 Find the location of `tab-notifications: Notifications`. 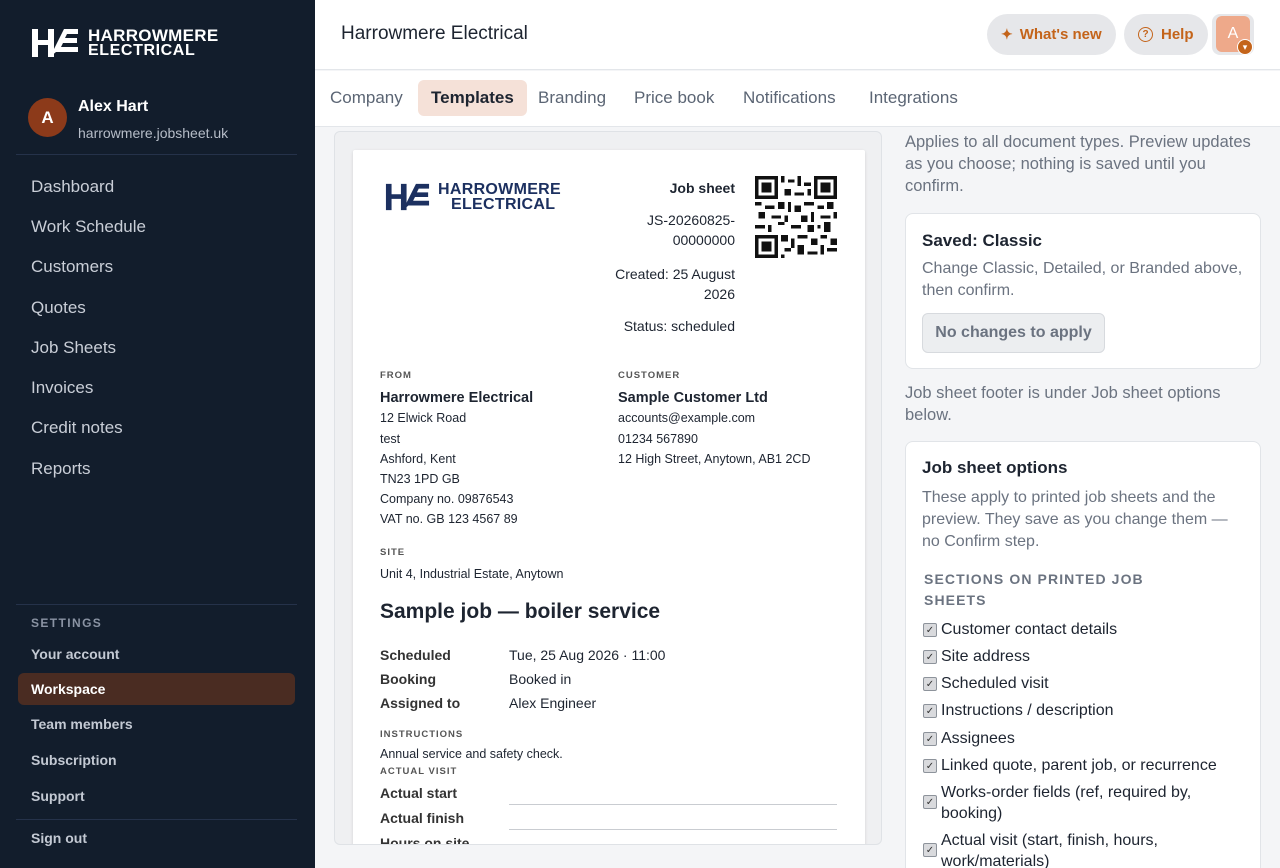

tab-notifications: Notifications is located at coordinates (789, 98).